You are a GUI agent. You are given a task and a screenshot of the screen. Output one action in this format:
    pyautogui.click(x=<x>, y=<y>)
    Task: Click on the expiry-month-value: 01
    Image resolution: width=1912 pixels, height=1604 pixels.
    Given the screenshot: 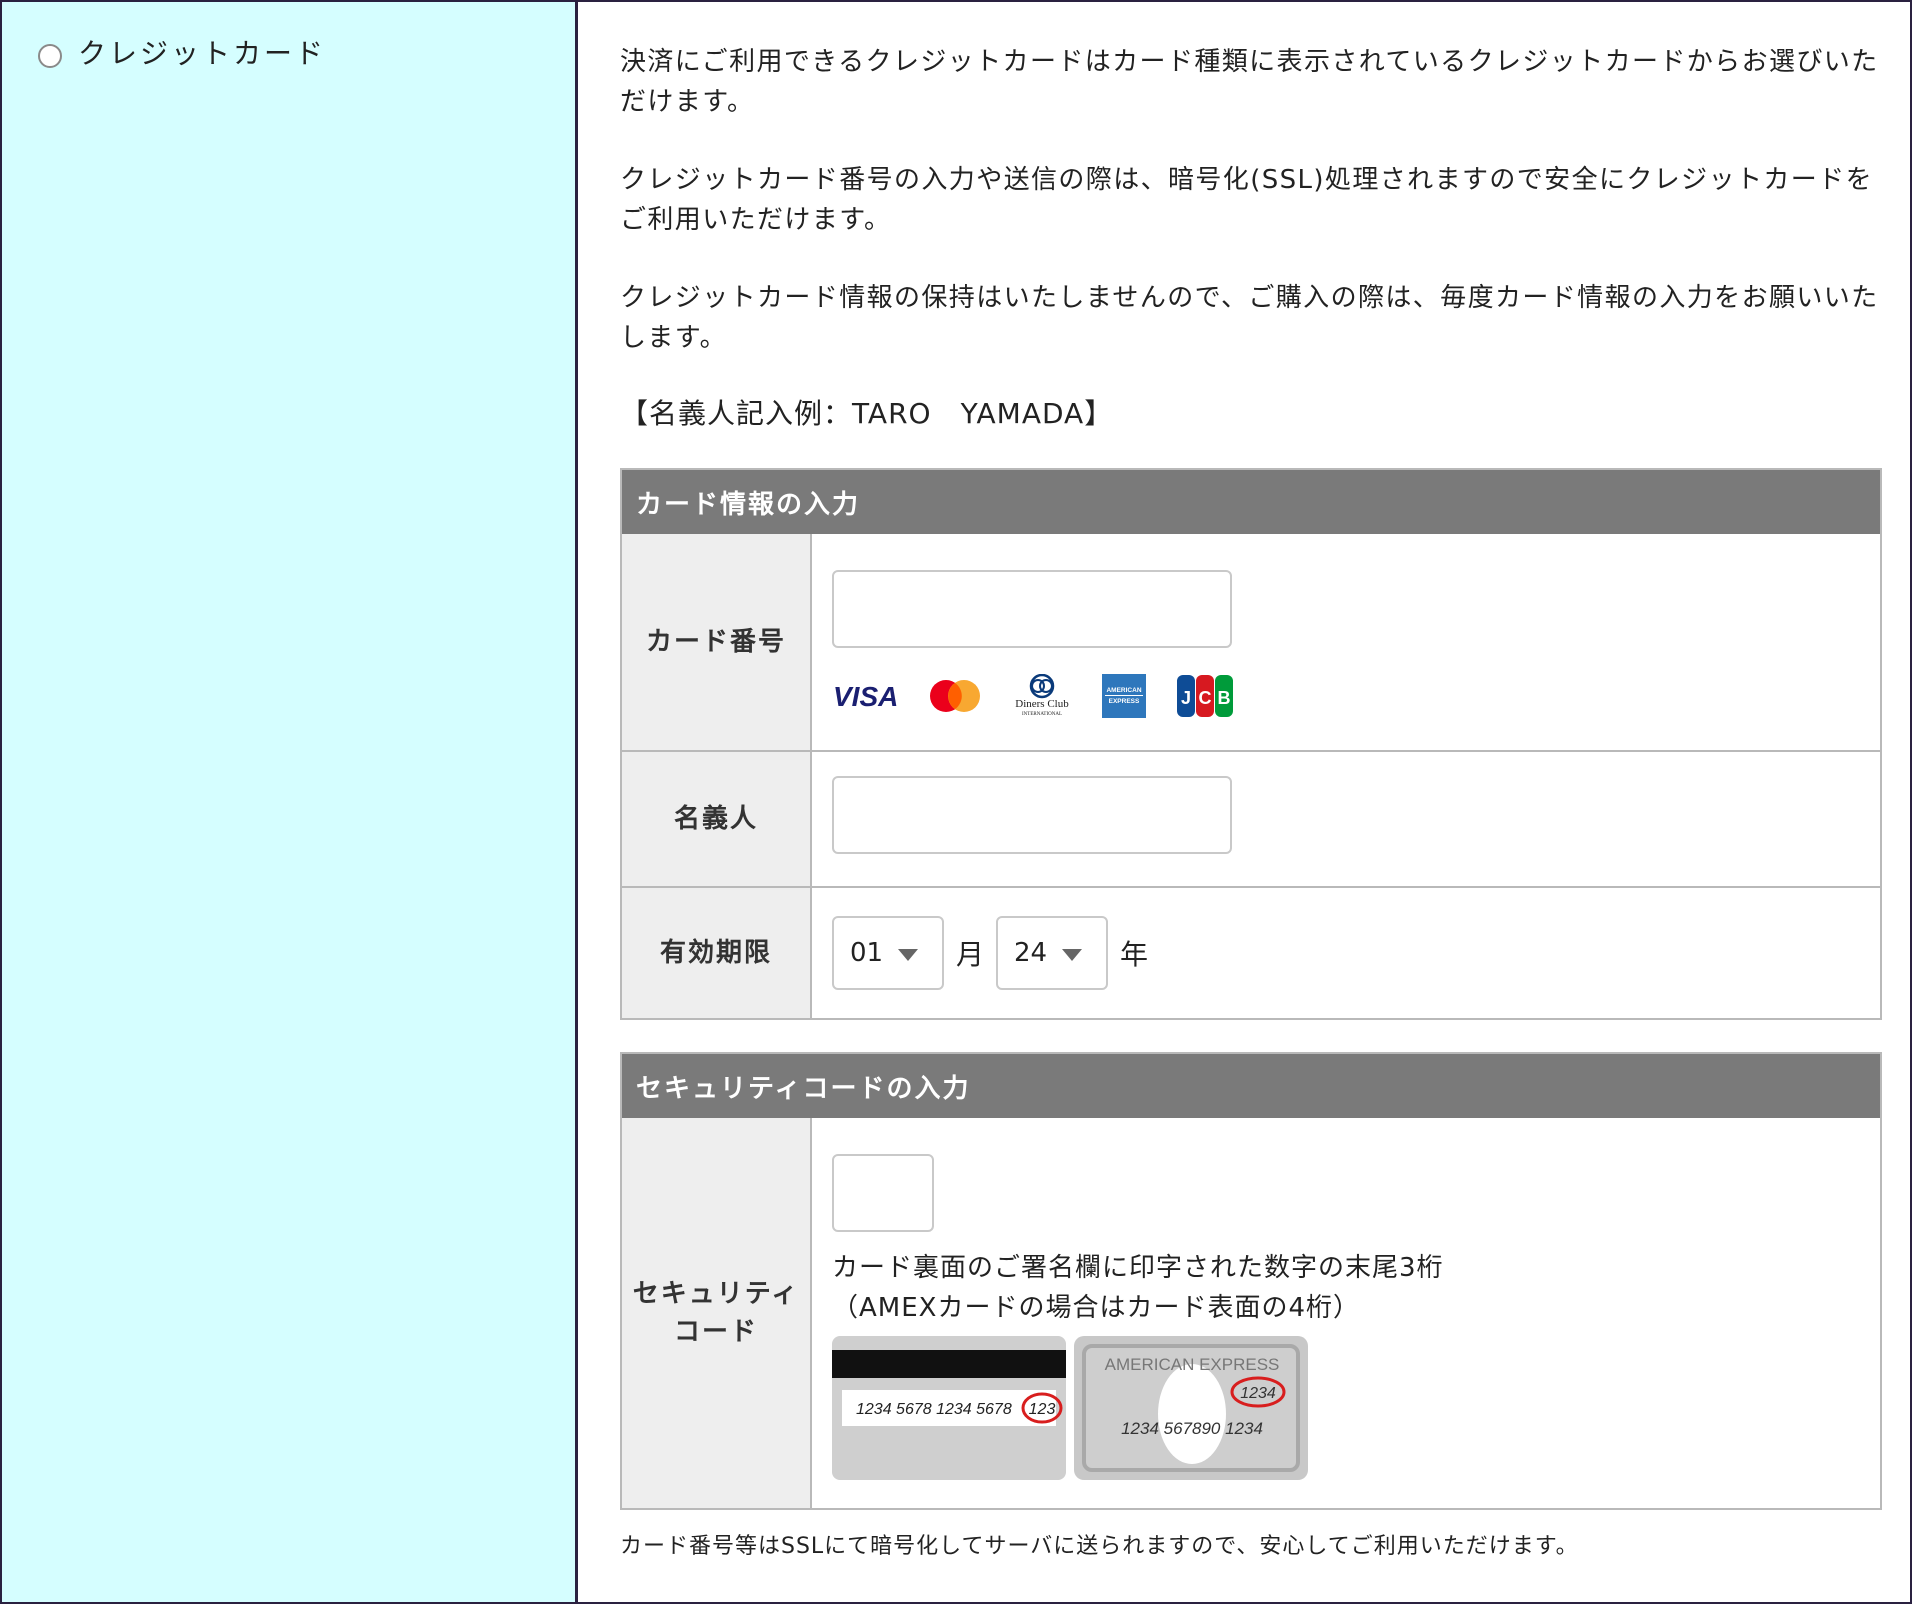 What is the action you would take?
    pyautogui.click(x=867, y=953)
    